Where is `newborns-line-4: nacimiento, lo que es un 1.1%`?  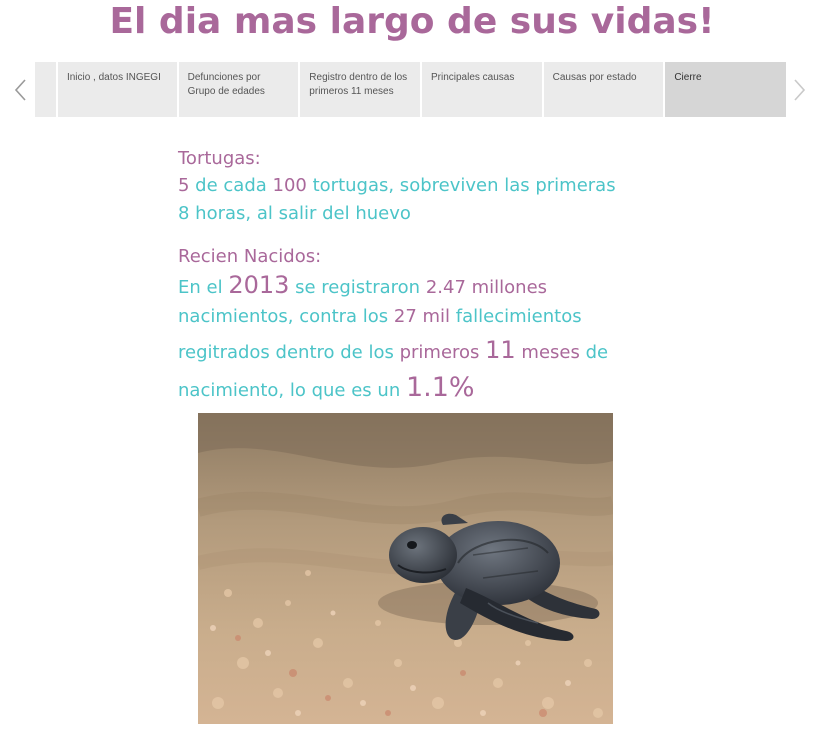 newborns-line-4: nacimiento, lo que es un 1.1% is located at coordinates (413, 389).